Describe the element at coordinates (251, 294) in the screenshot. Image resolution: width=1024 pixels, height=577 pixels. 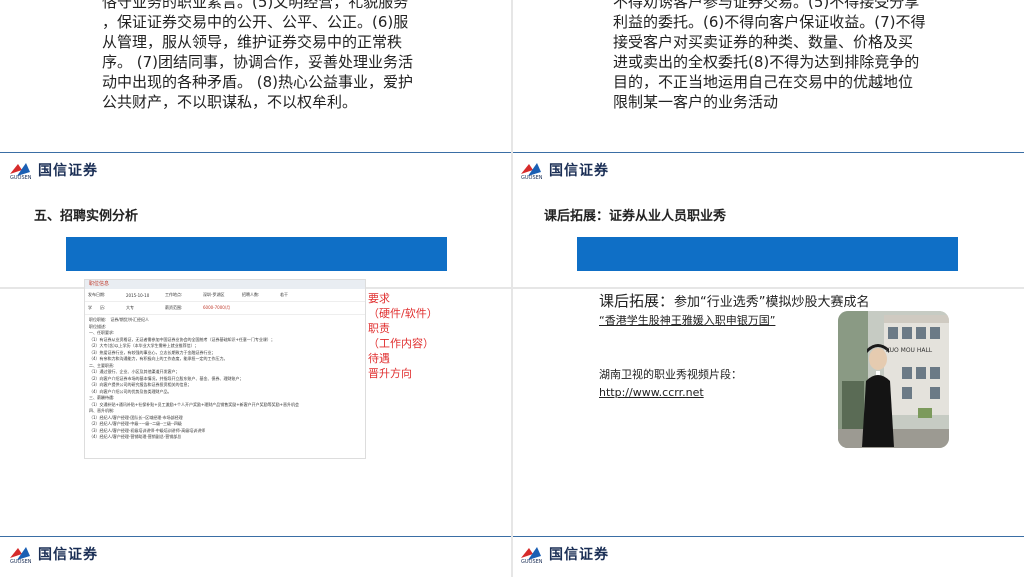
I see `job-cell: 招聘人数:` at that location.